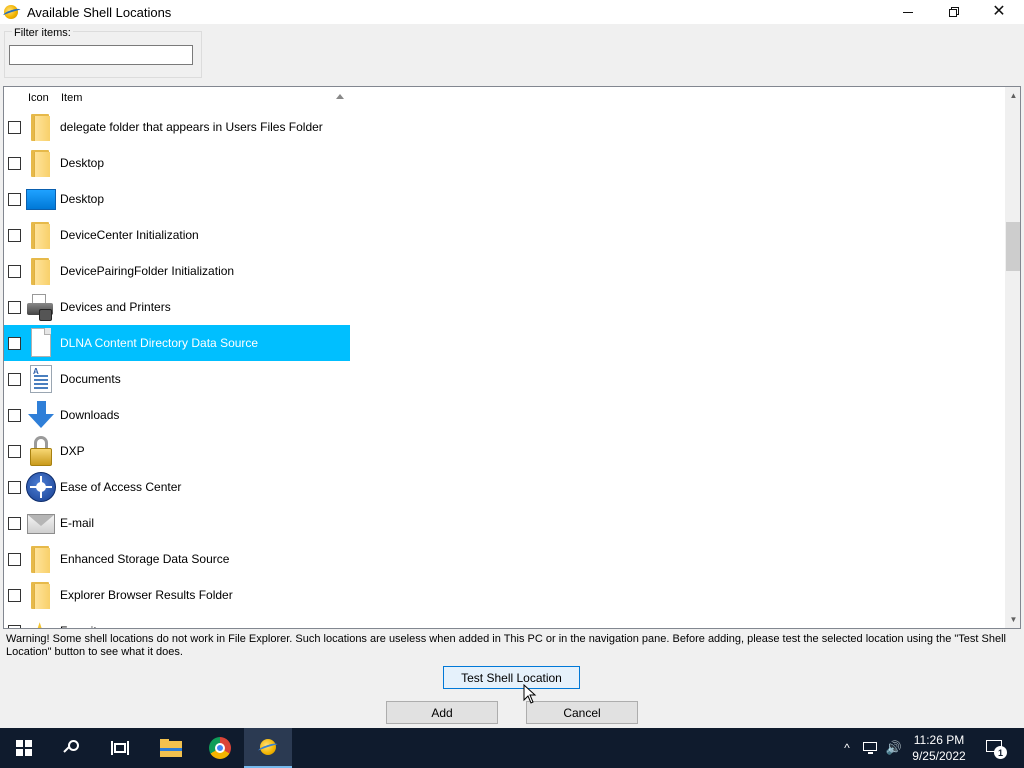  I want to click on documents-icon: A, so click(41, 379).